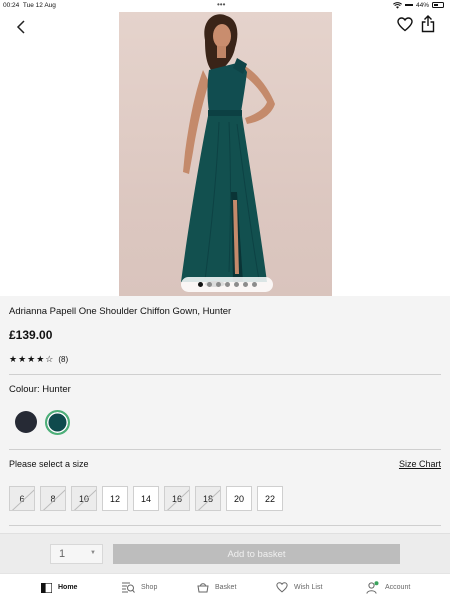  What do you see at coordinates (203, 588) in the screenshot?
I see `basket-icon` at bounding box center [203, 588].